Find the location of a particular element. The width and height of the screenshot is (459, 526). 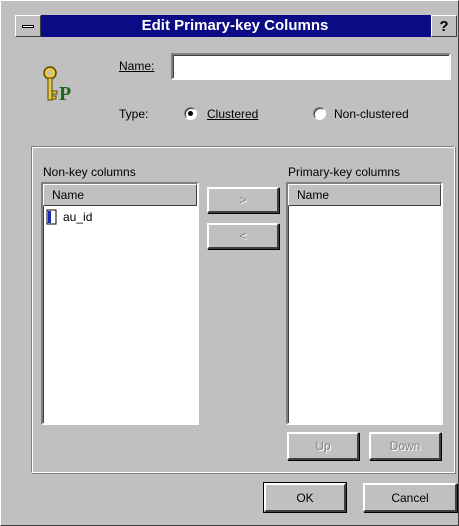

dialog-title: Edit Primary-key Columns is located at coordinates (235, 25).